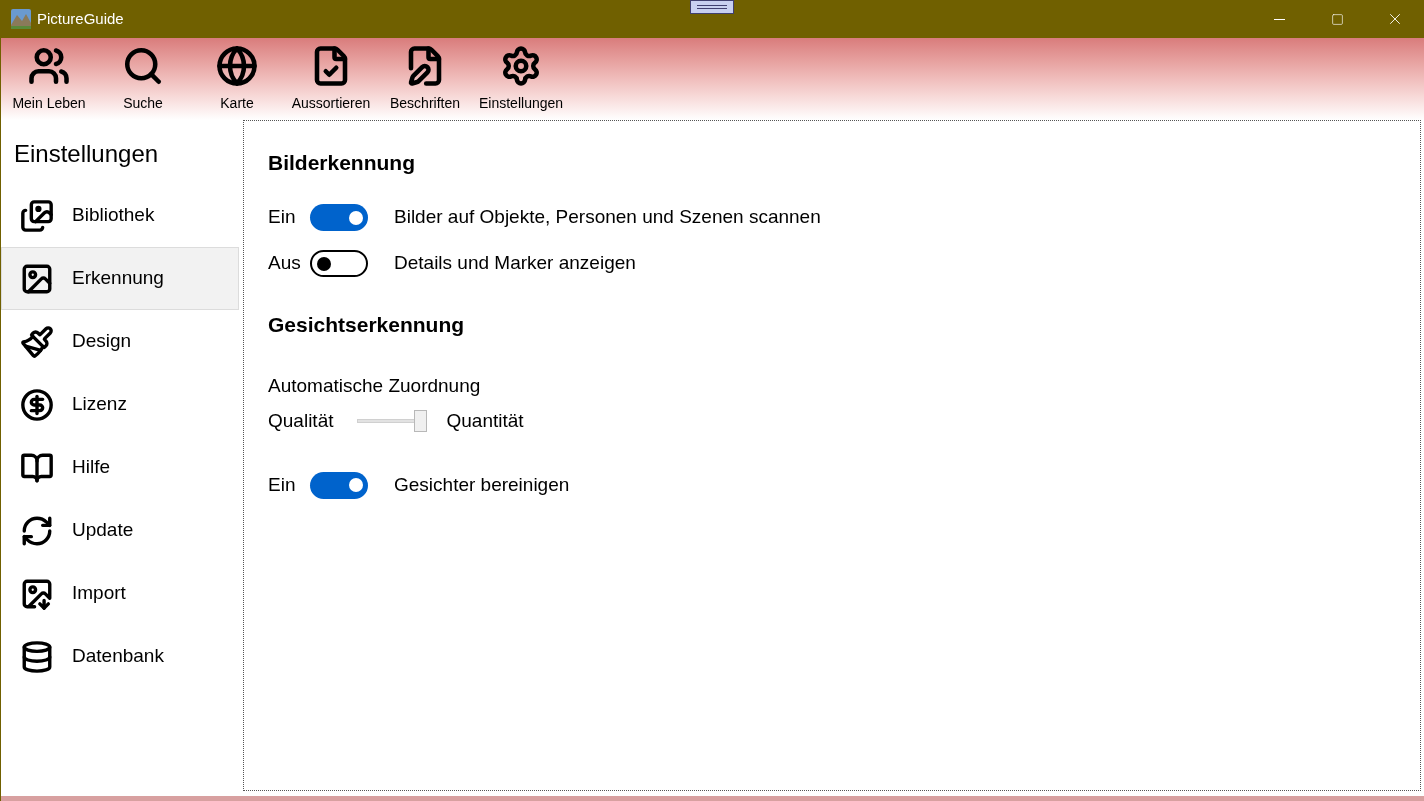  Describe the element at coordinates (143, 66) in the screenshot. I see `search-icon` at that location.